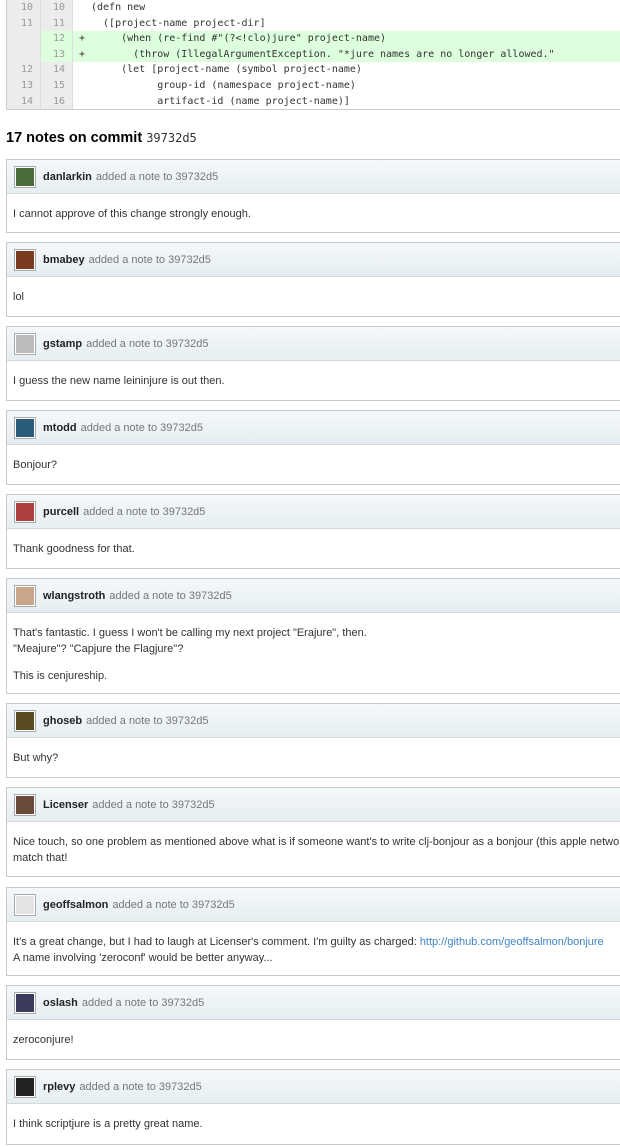  I want to click on comment-body: But why?, so click(313, 757).